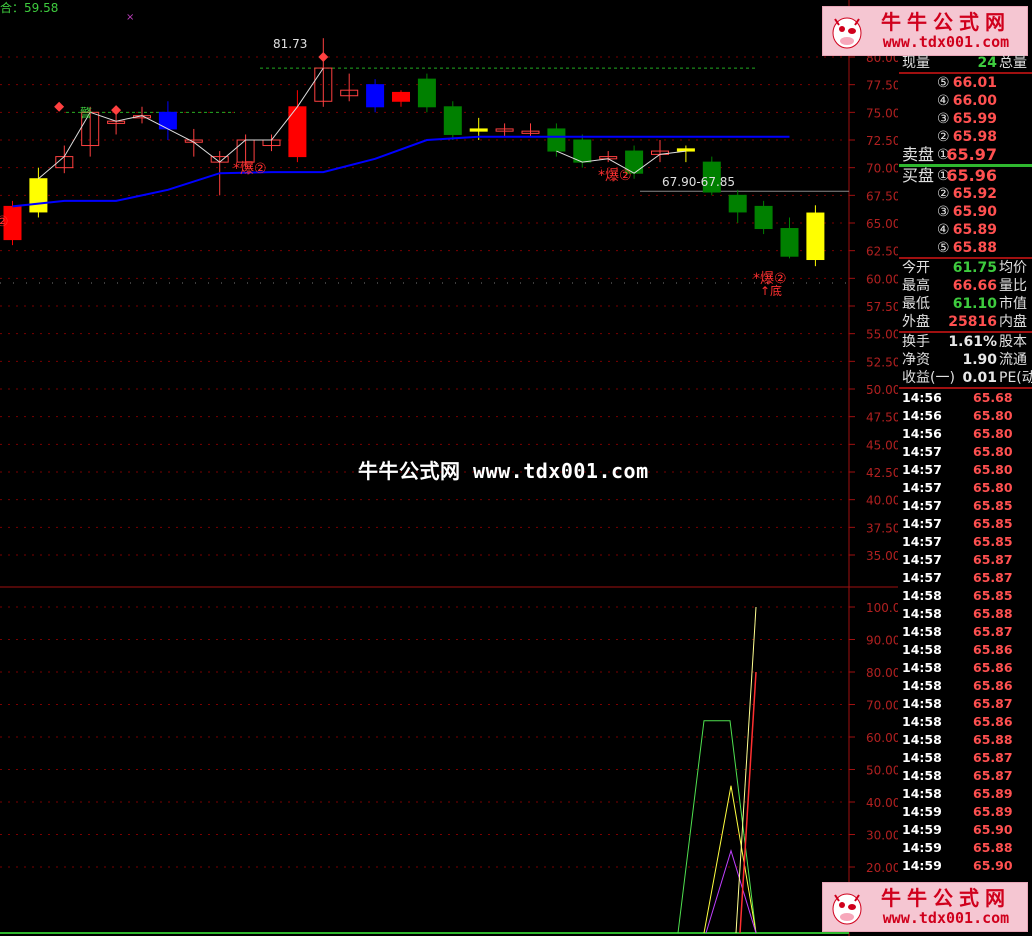 The image size is (1032, 936). What do you see at coordinates (882, 86) in the screenshot?
I see `price-axis-label: 77.50` at bounding box center [882, 86].